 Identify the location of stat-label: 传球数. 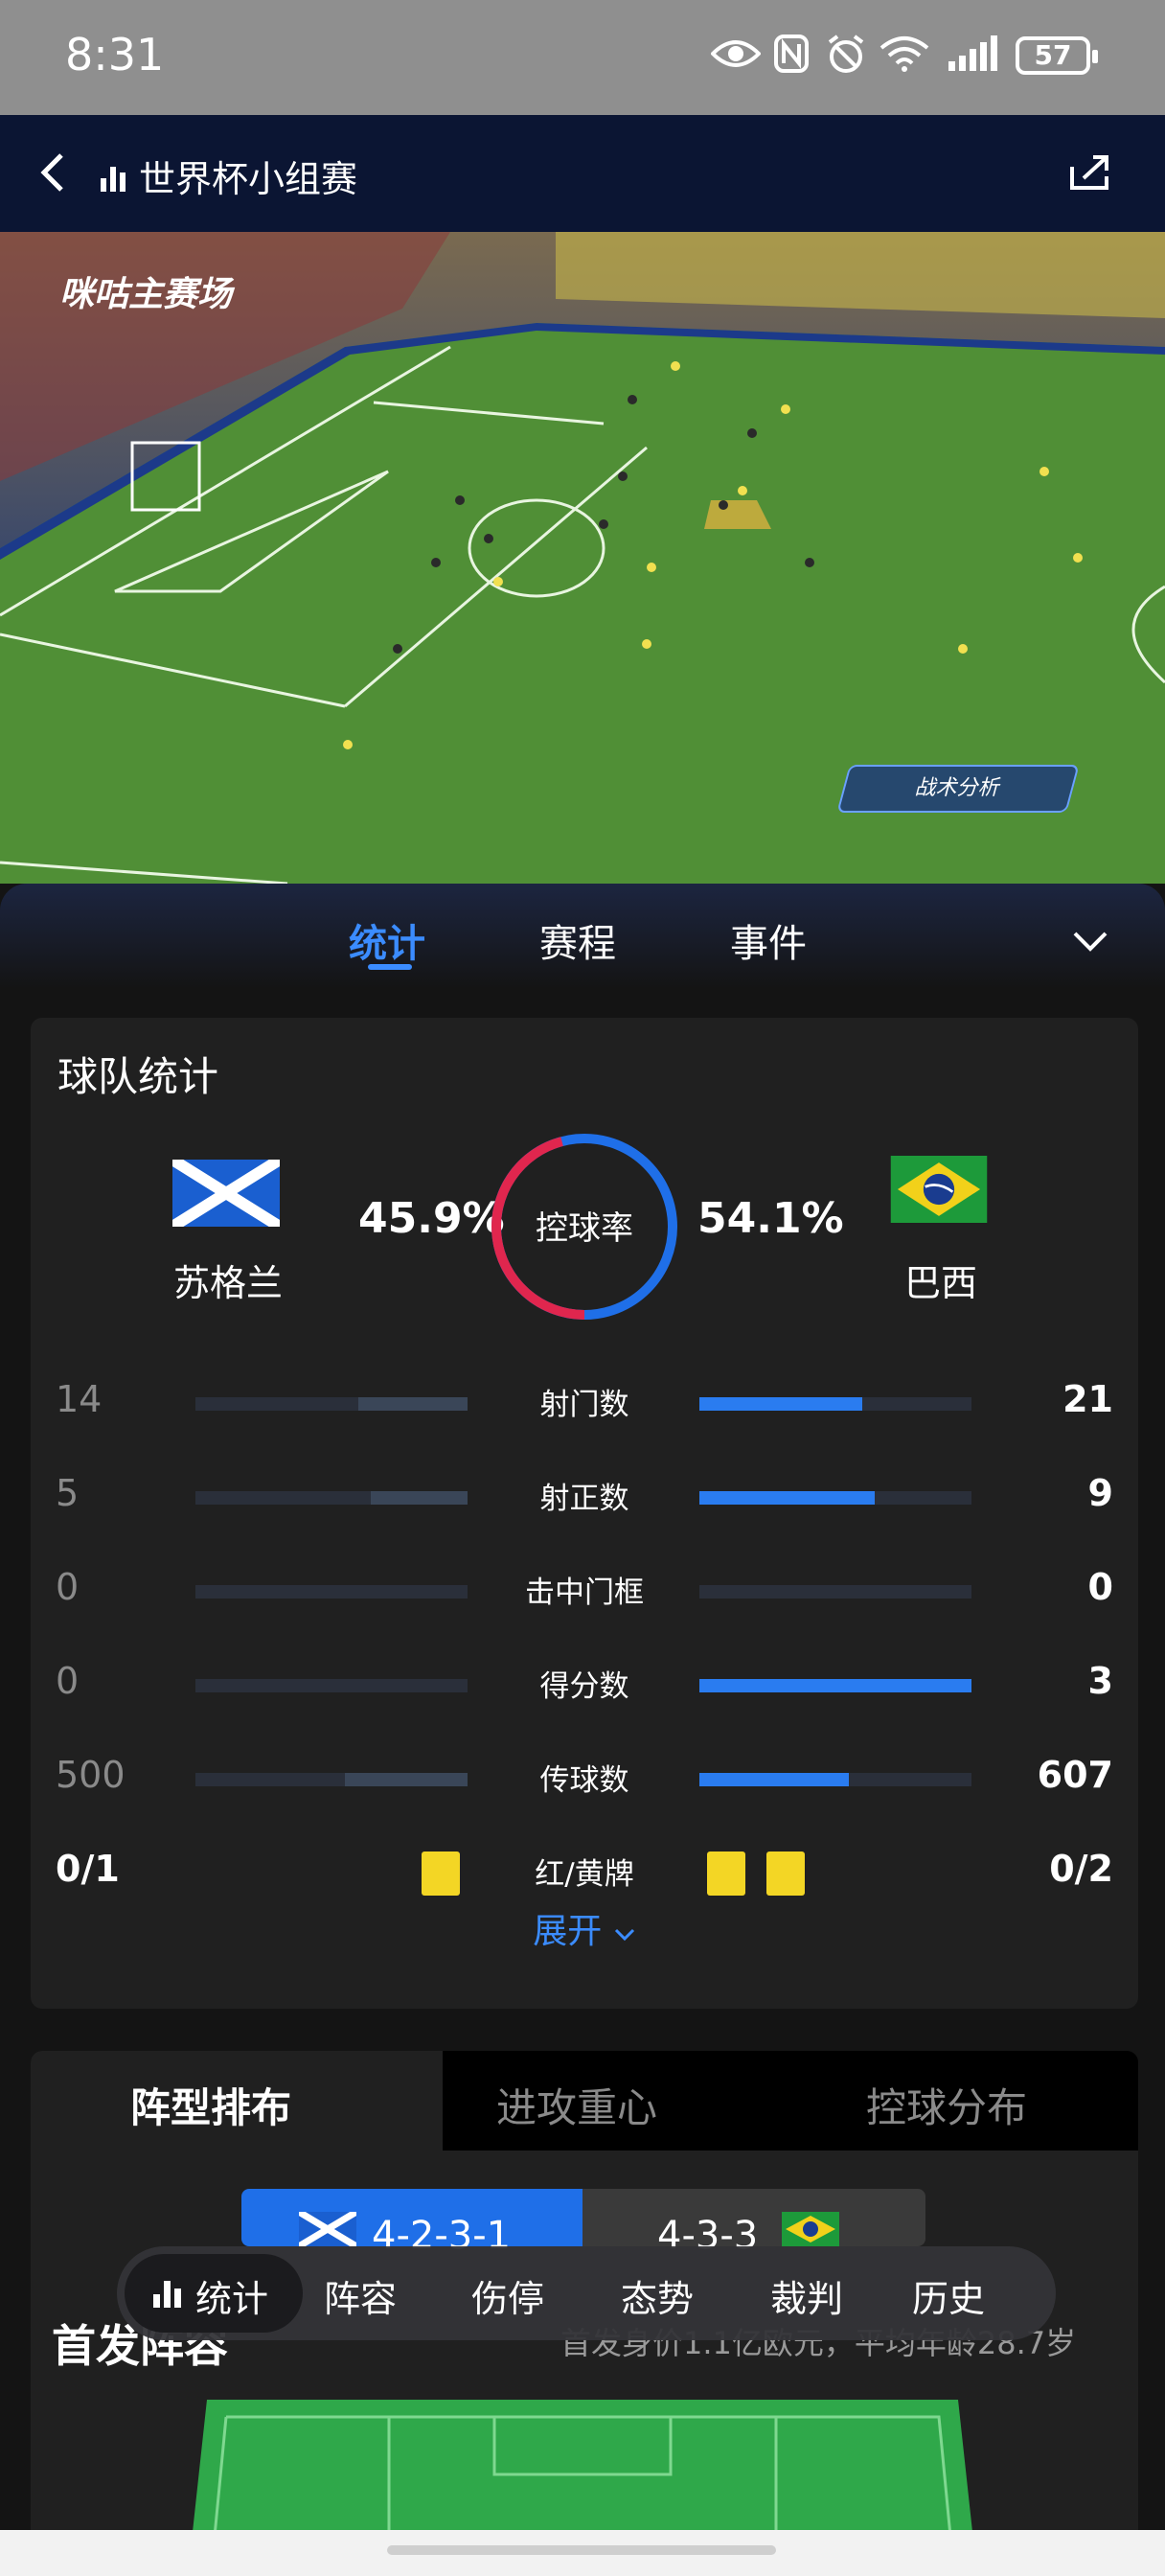
(584, 1780).